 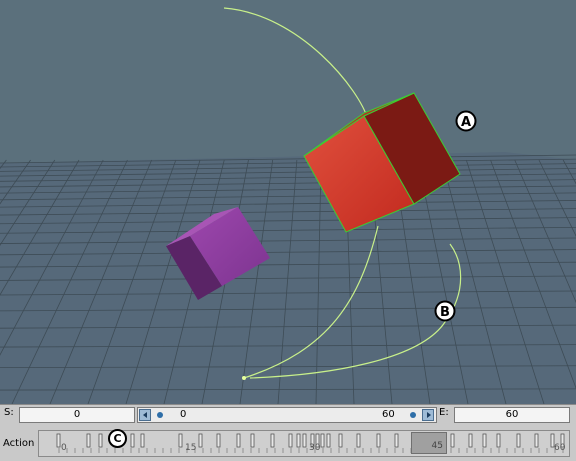 What do you see at coordinates (287, 415) in the screenshot?
I see `range-slider: 0 60` at bounding box center [287, 415].